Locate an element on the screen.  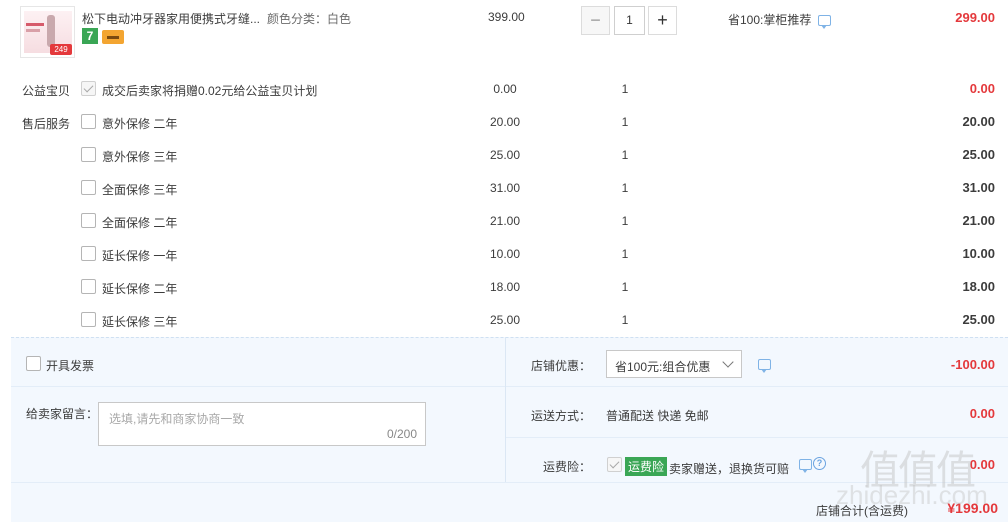
memo-placeholder: 选填,请先和商家协商一致 is located at coordinates (177, 419).